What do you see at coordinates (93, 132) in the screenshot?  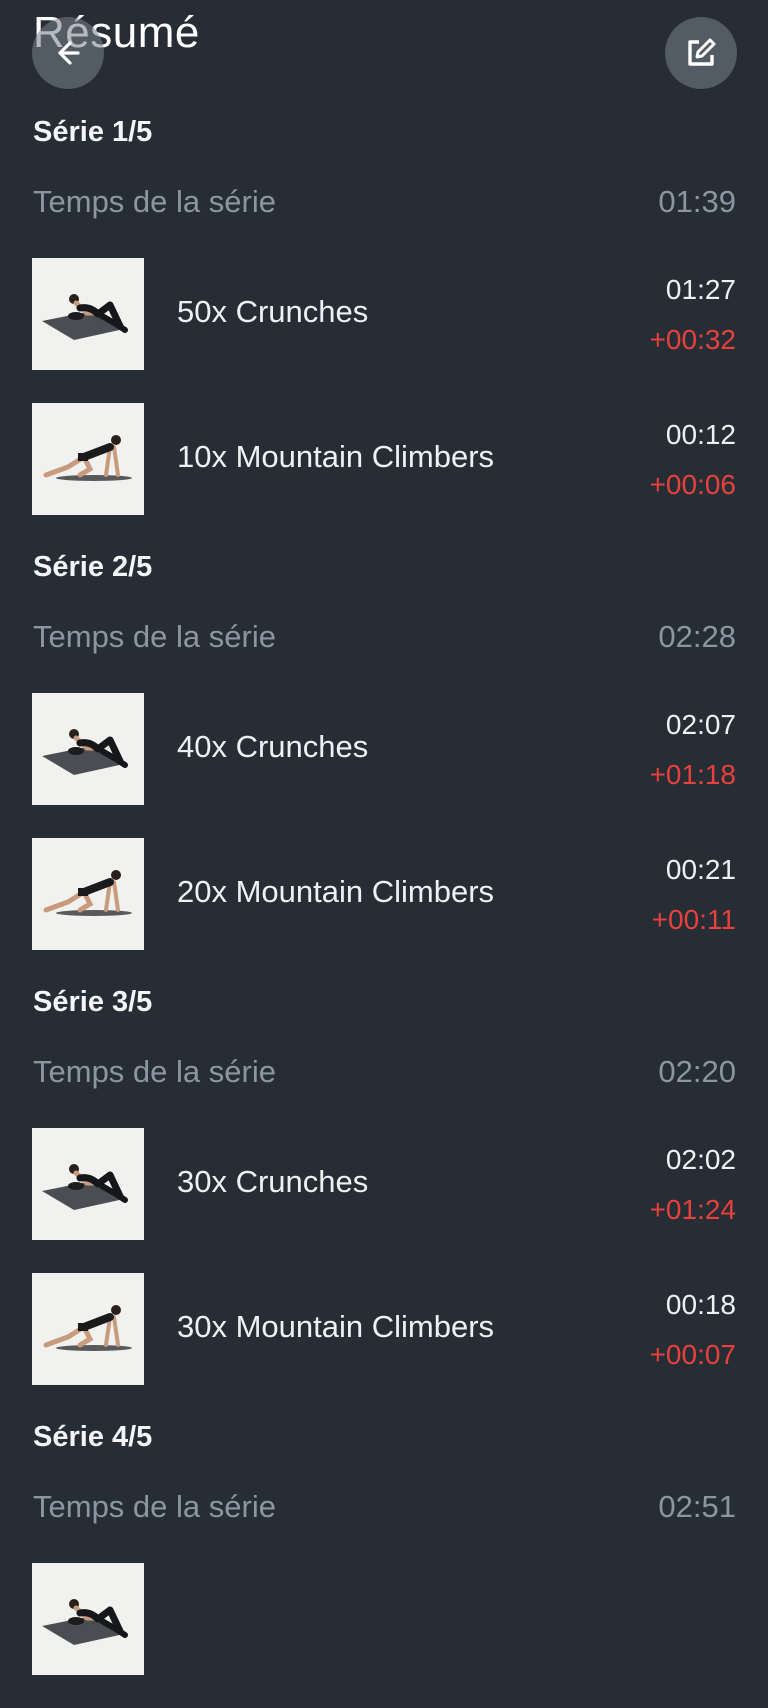 I see `serie-label: Série 1/5` at bounding box center [93, 132].